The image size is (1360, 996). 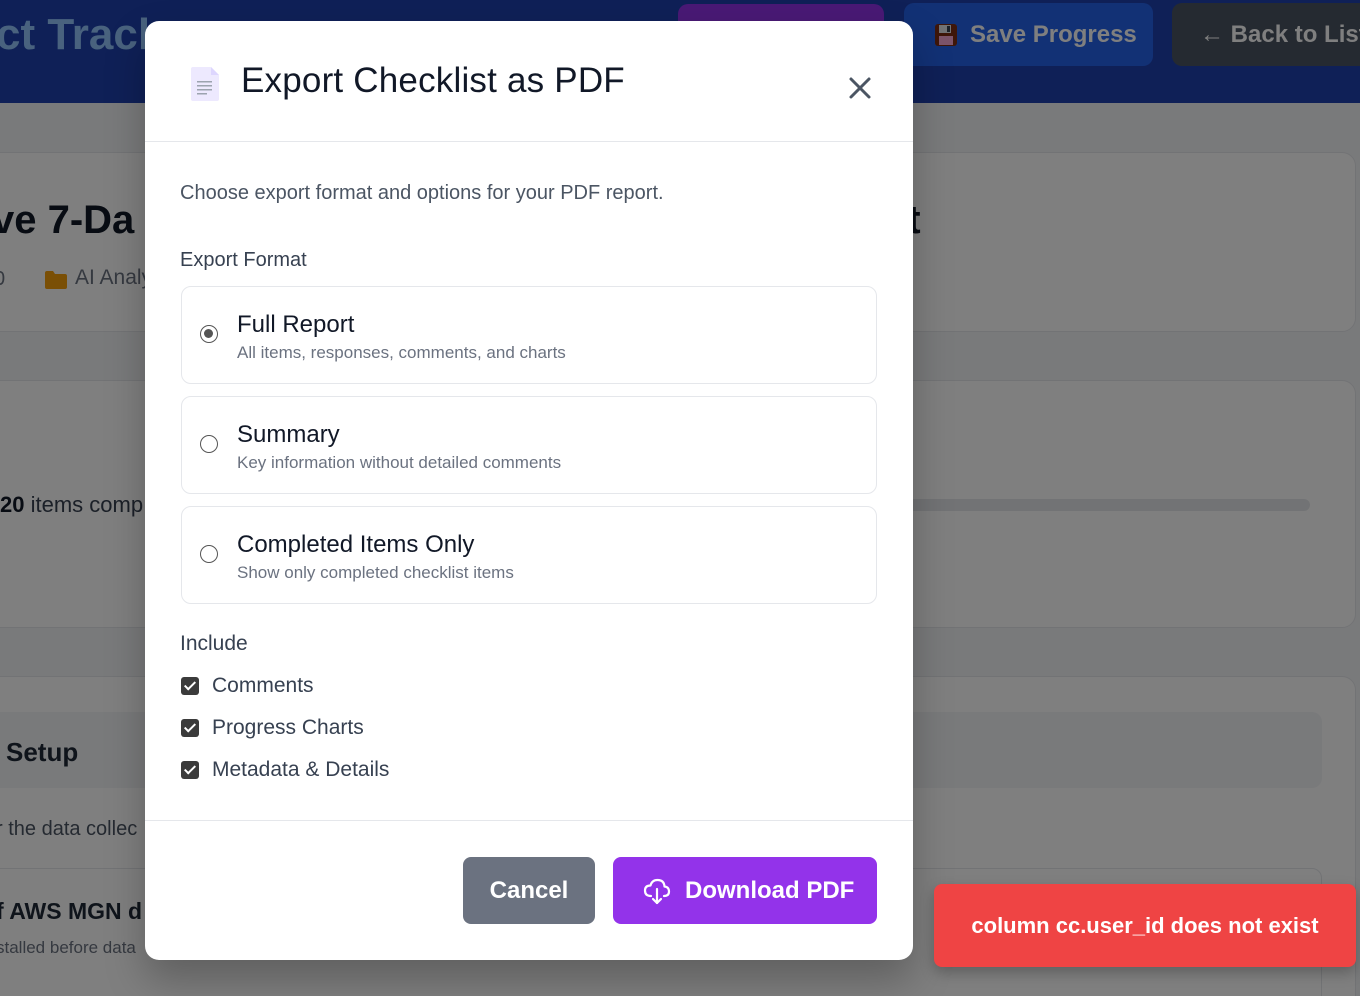 I want to click on modal-footer-divider, so click(x=529, y=820).